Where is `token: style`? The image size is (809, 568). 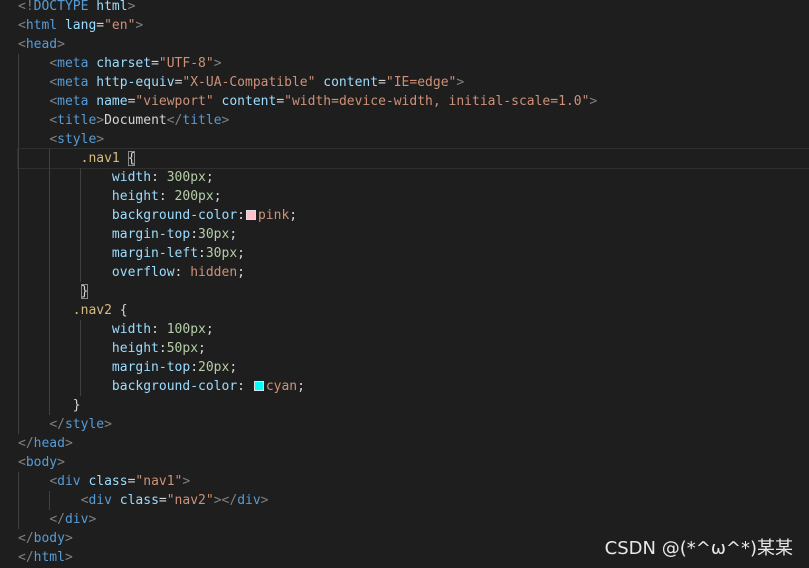 token: style is located at coordinates (77, 139).